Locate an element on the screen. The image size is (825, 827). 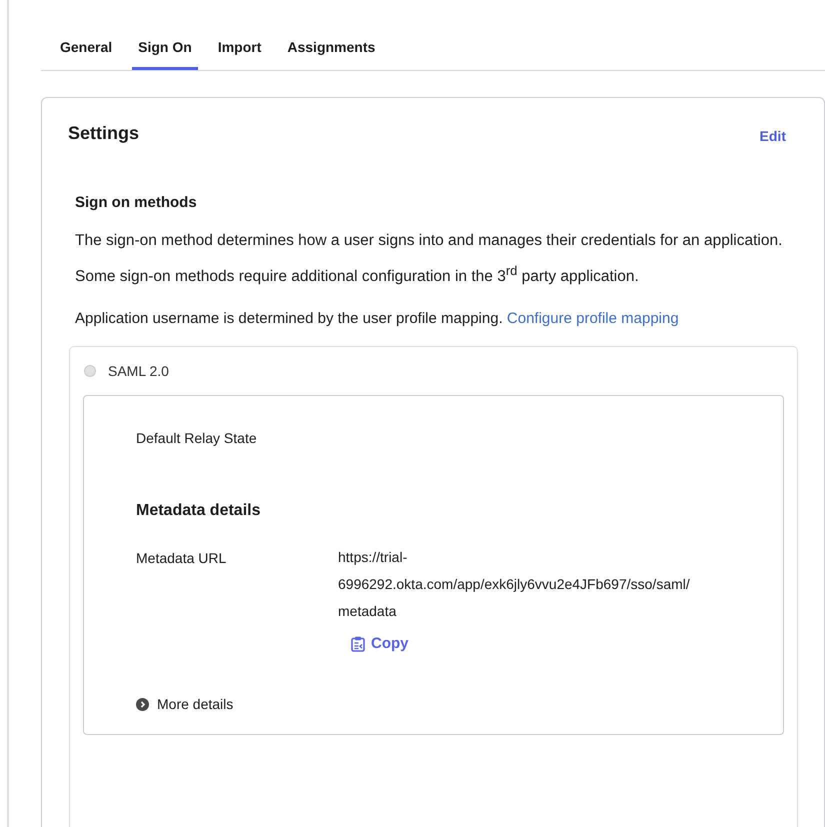
field-label: Metadata URL is located at coordinates (182, 559).